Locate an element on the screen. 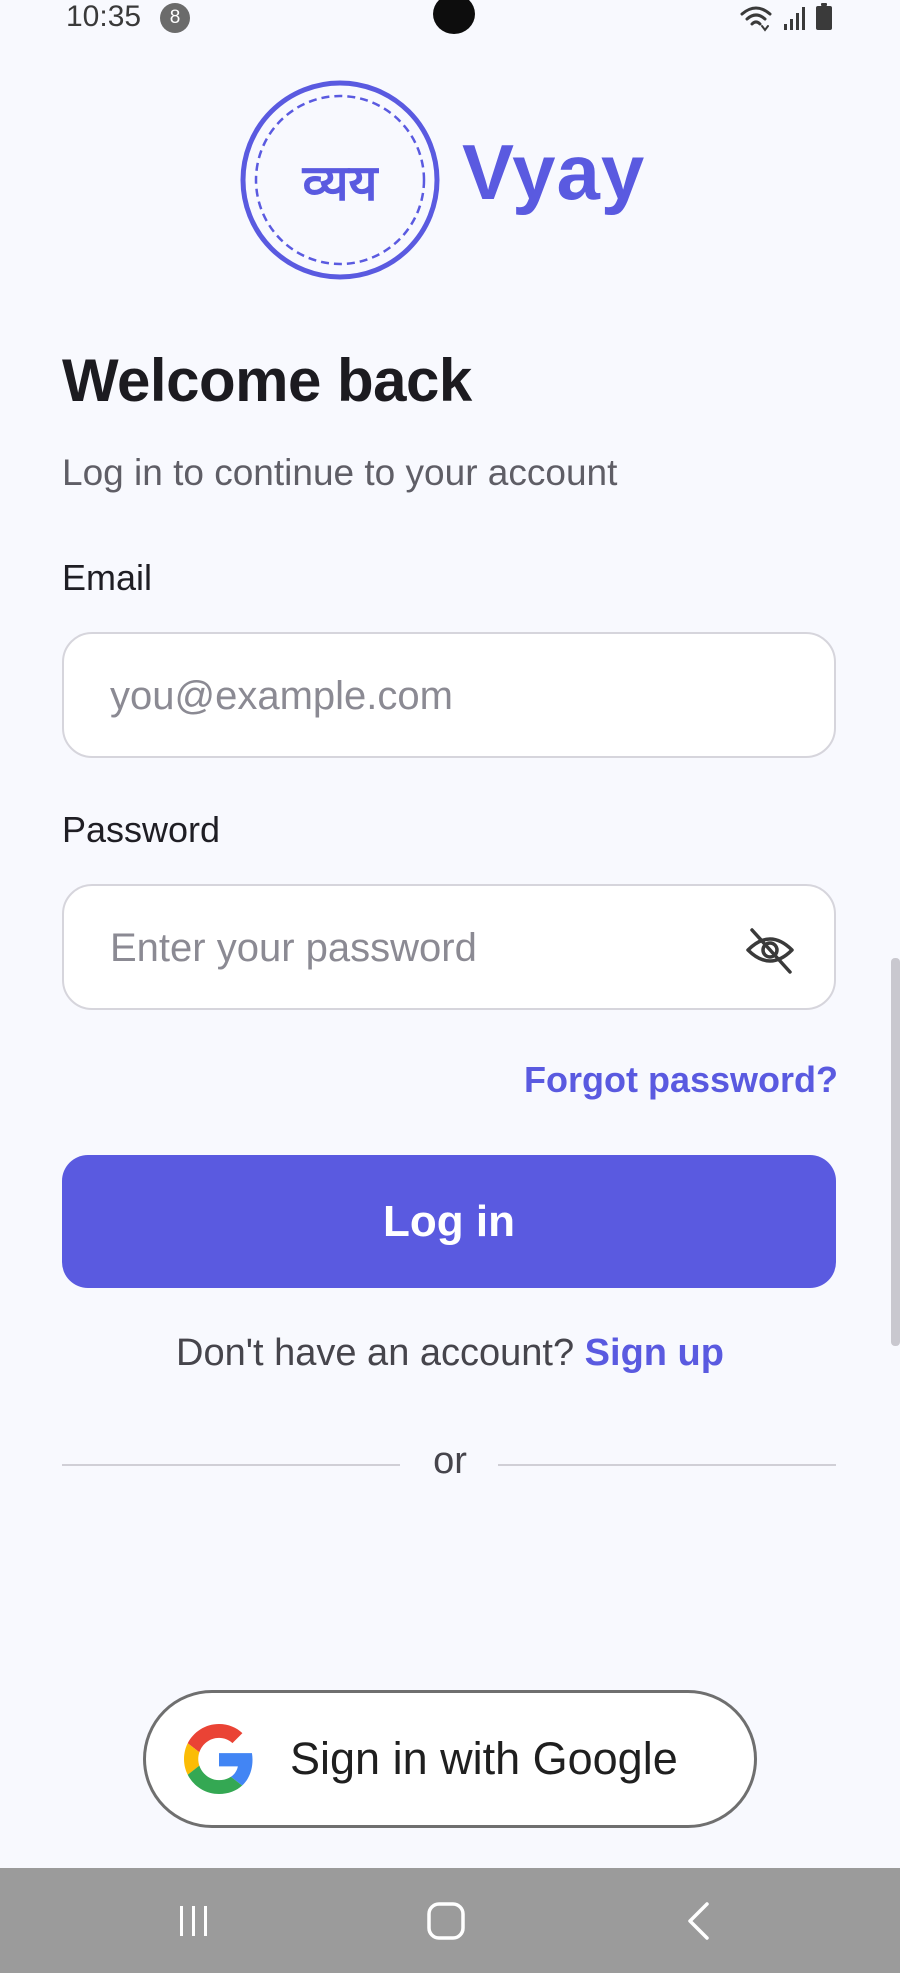 The height and width of the screenshot is (1973, 900). home-button is located at coordinates (446, 1921).